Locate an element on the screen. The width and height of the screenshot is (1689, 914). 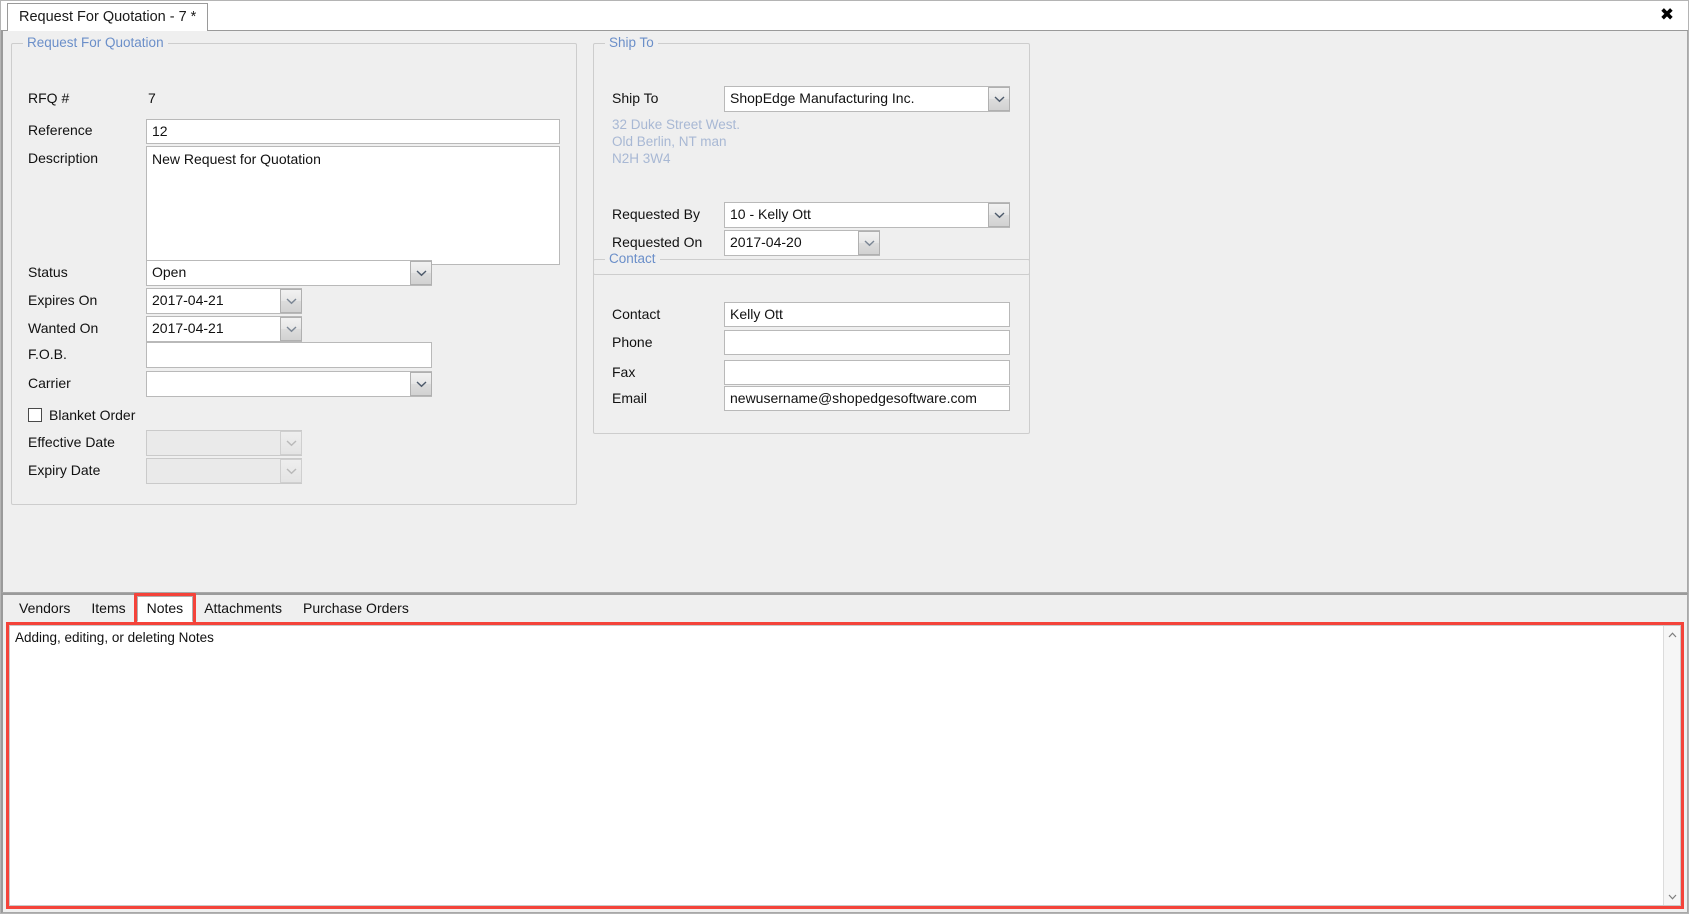
group-title-rfq: Request For Quotation is located at coordinates (95, 42).